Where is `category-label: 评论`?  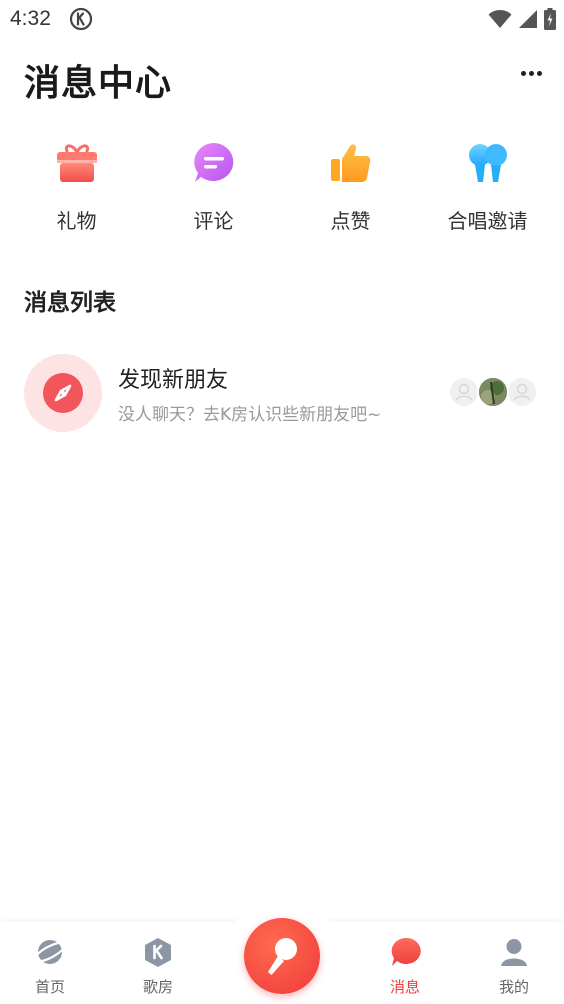 category-label: 评论 is located at coordinates (213, 221).